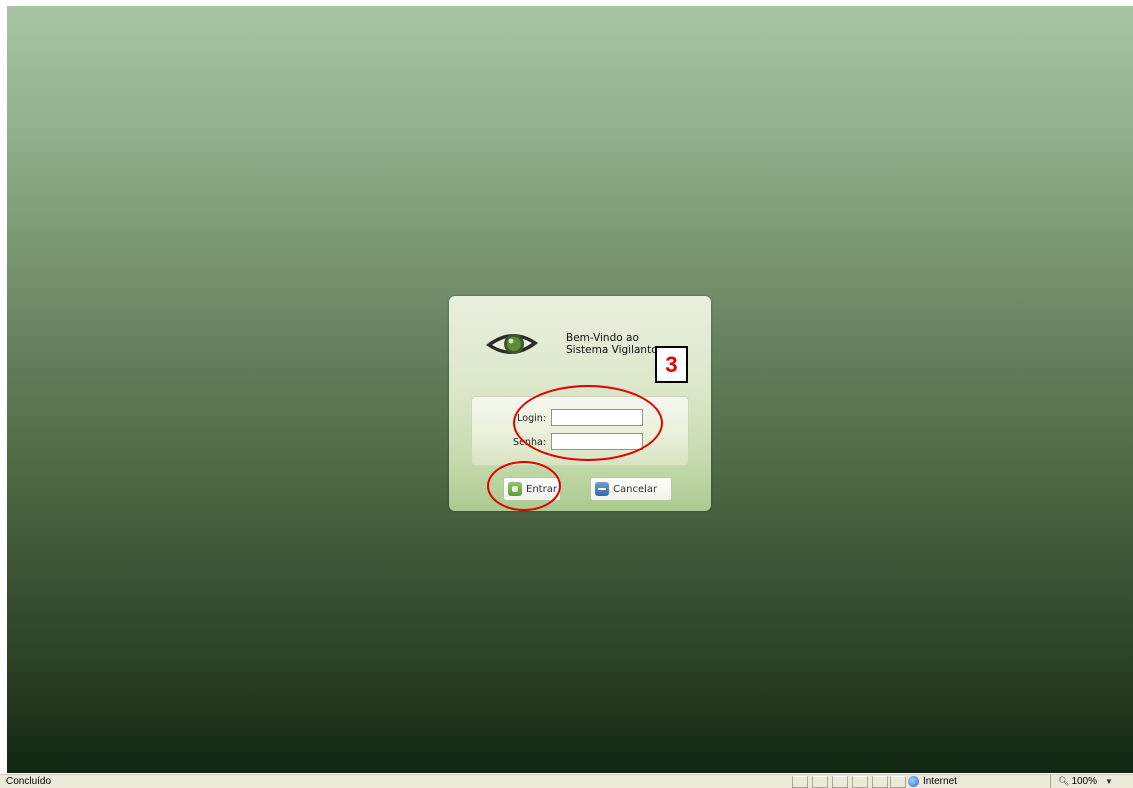 This screenshot has width=1133, height=788. I want to click on chevron-down-icon: ▼, so click(1109, 781).